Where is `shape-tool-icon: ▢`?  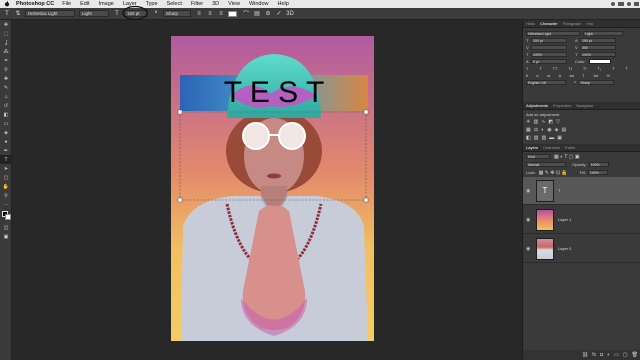 shape-tool-icon: ▢ is located at coordinates (6, 177).